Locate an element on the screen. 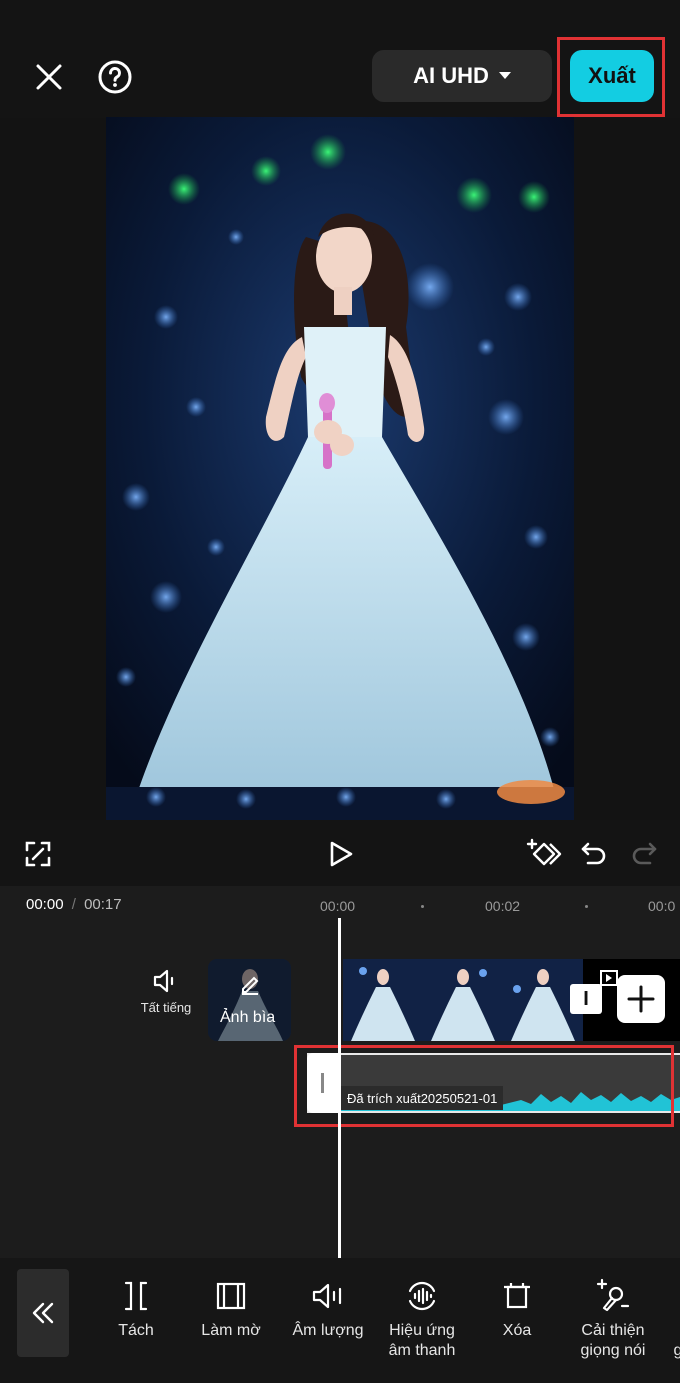 This screenshot has height=1383, width=680. split-icon is located at coordinates (136, 1296).